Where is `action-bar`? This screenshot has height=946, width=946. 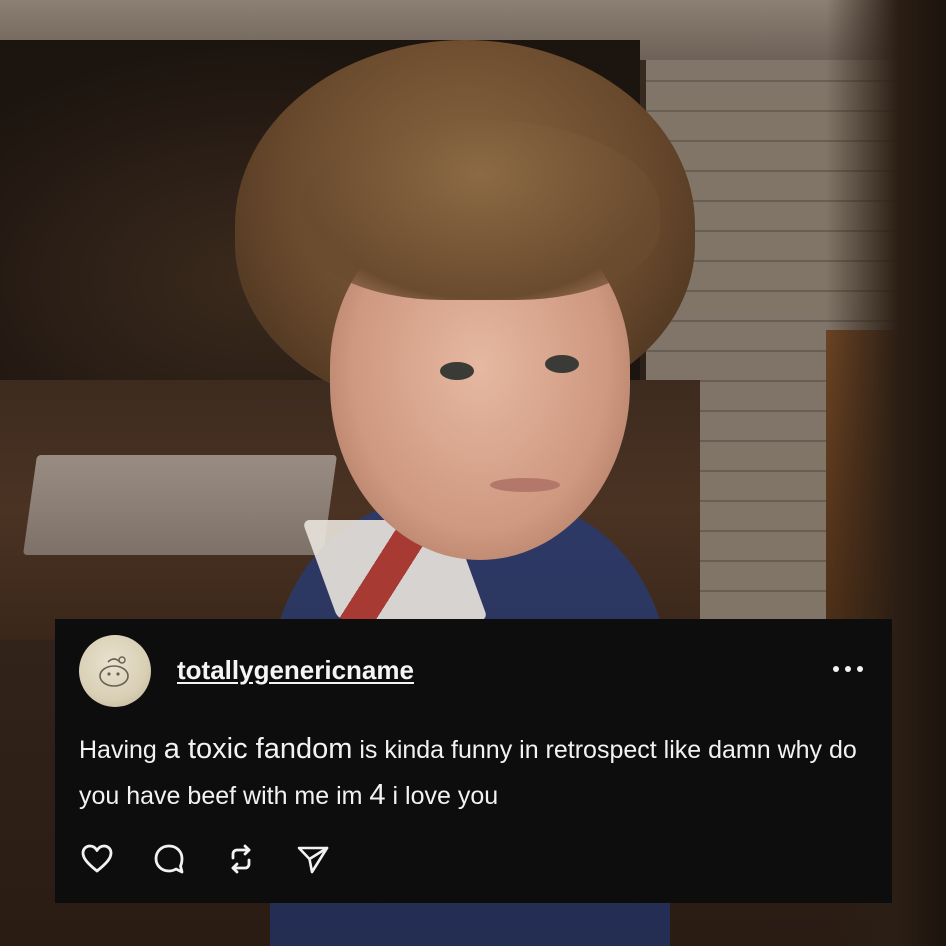
action-bar is located at coordinates (223, 859).